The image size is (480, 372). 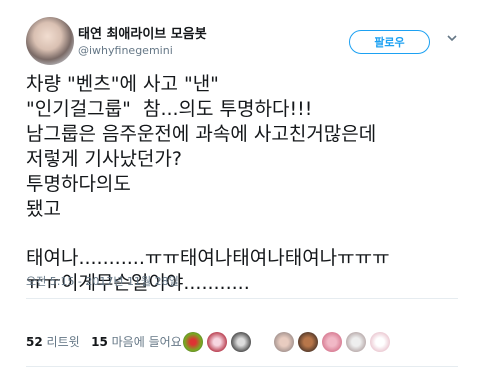 I want to click on tweet-stats: 52 리트윗 15 마음에 들어요, so click(x=104, y=341).